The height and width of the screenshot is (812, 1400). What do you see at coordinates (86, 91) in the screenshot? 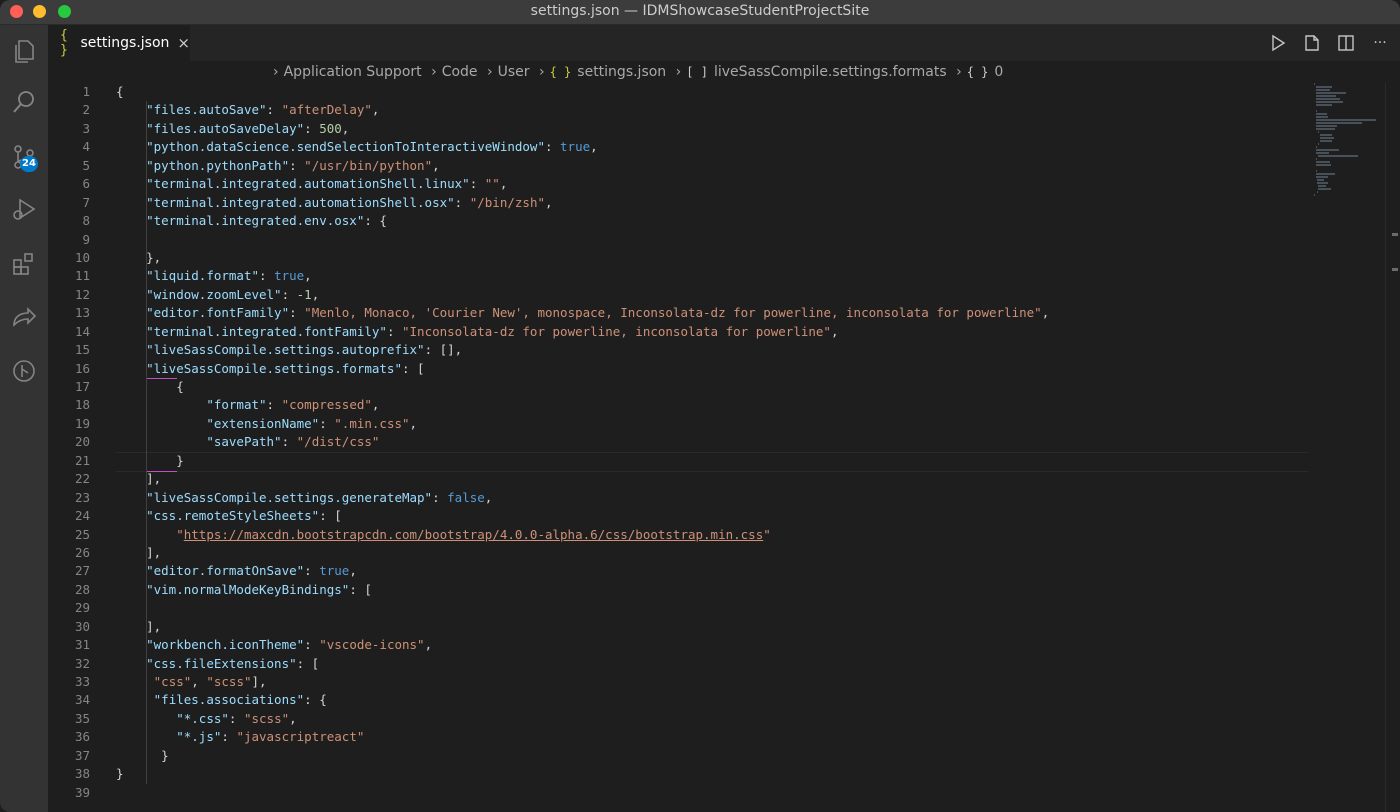
I see `line-number: 1` at bounding box center [86, 91].